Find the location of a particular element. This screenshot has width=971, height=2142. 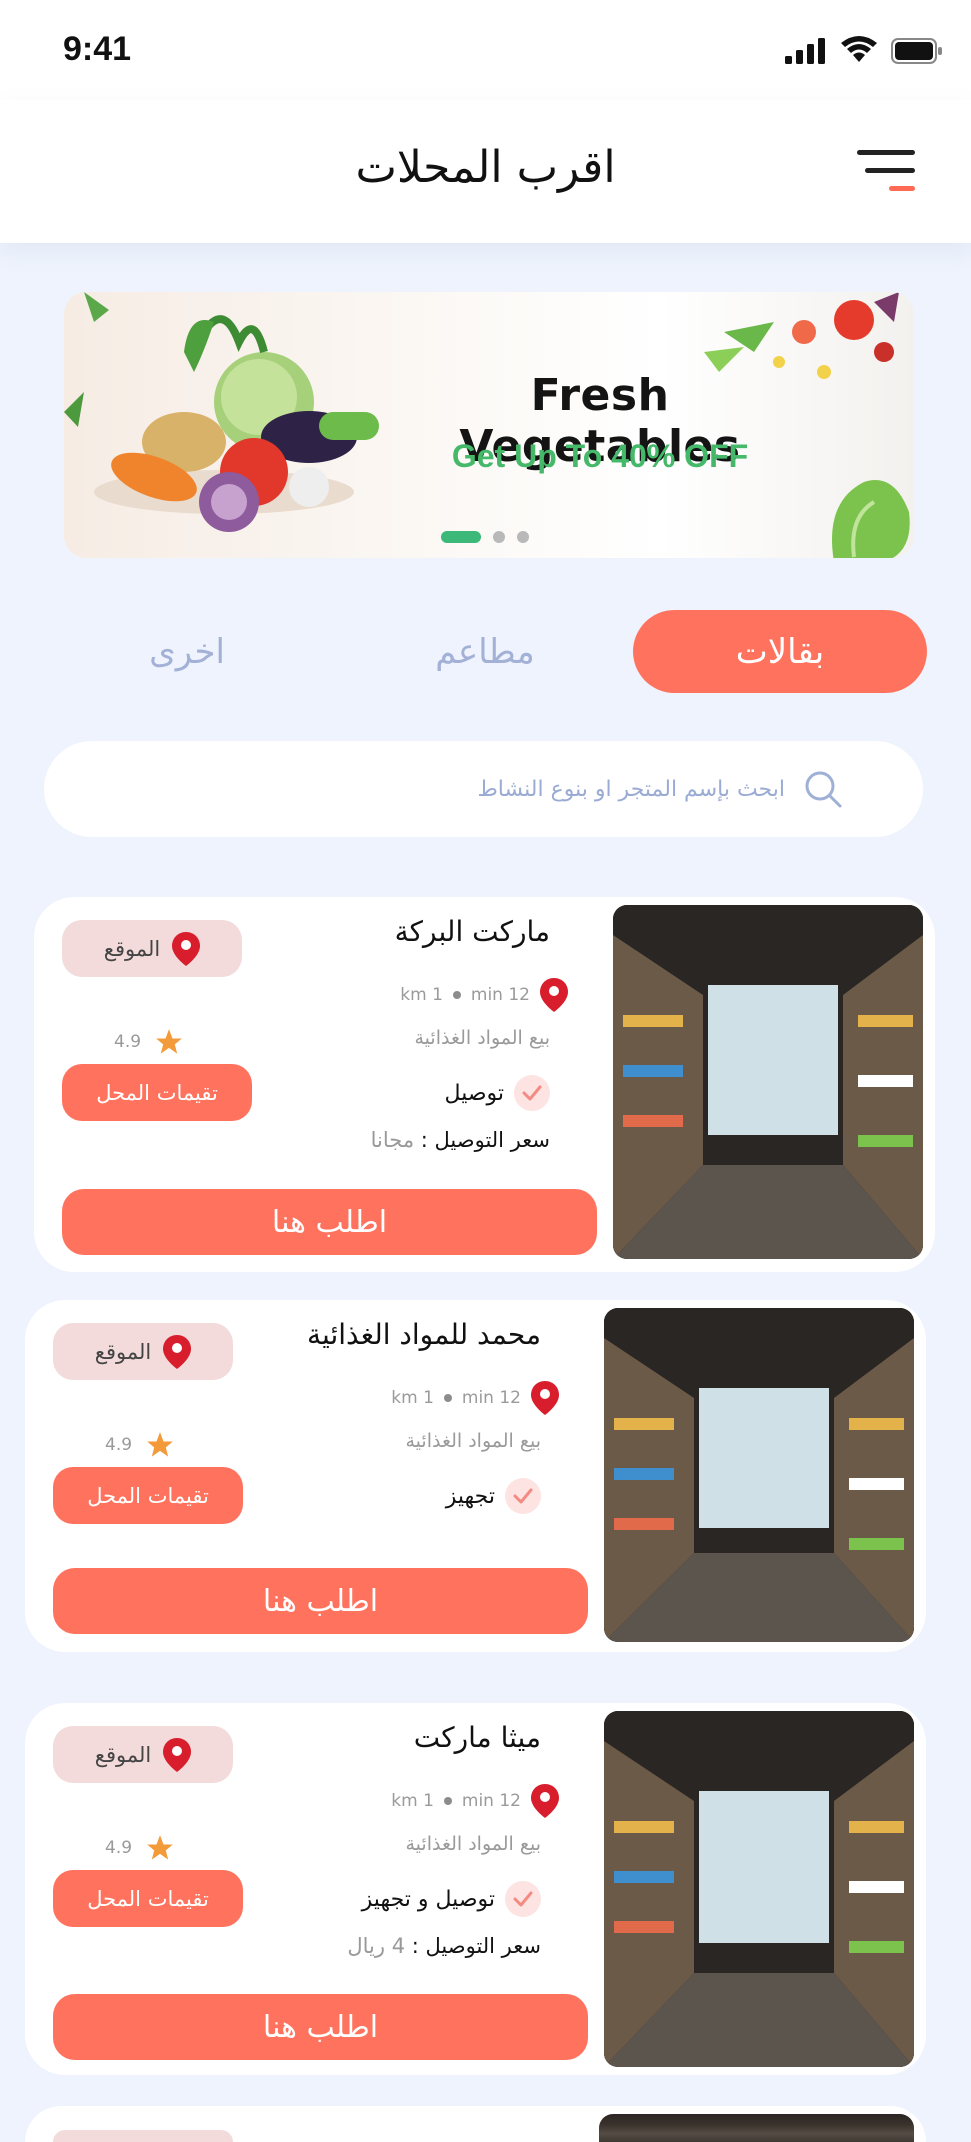

store-card-partial is located at coordinates (475, 2124).